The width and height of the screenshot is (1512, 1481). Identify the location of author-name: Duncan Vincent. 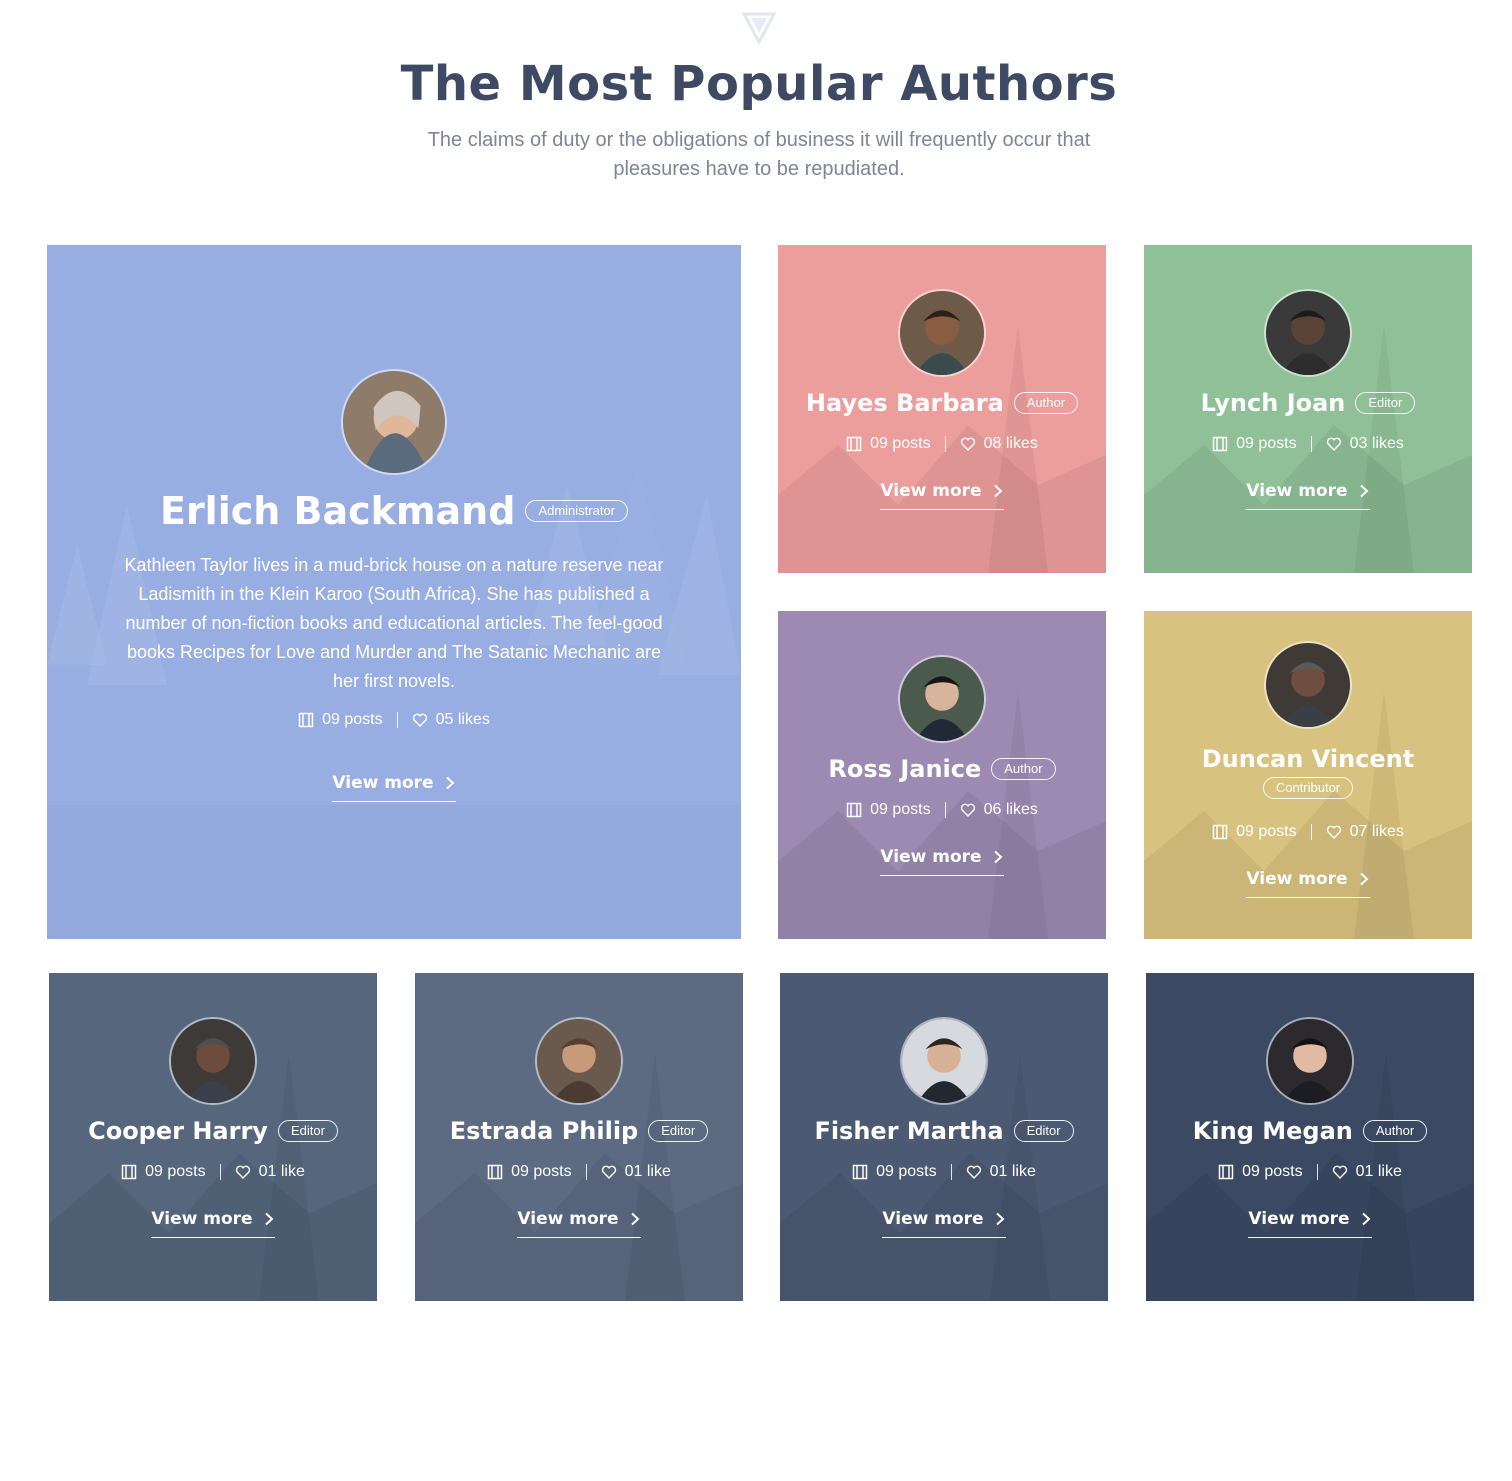
(1308, 759).